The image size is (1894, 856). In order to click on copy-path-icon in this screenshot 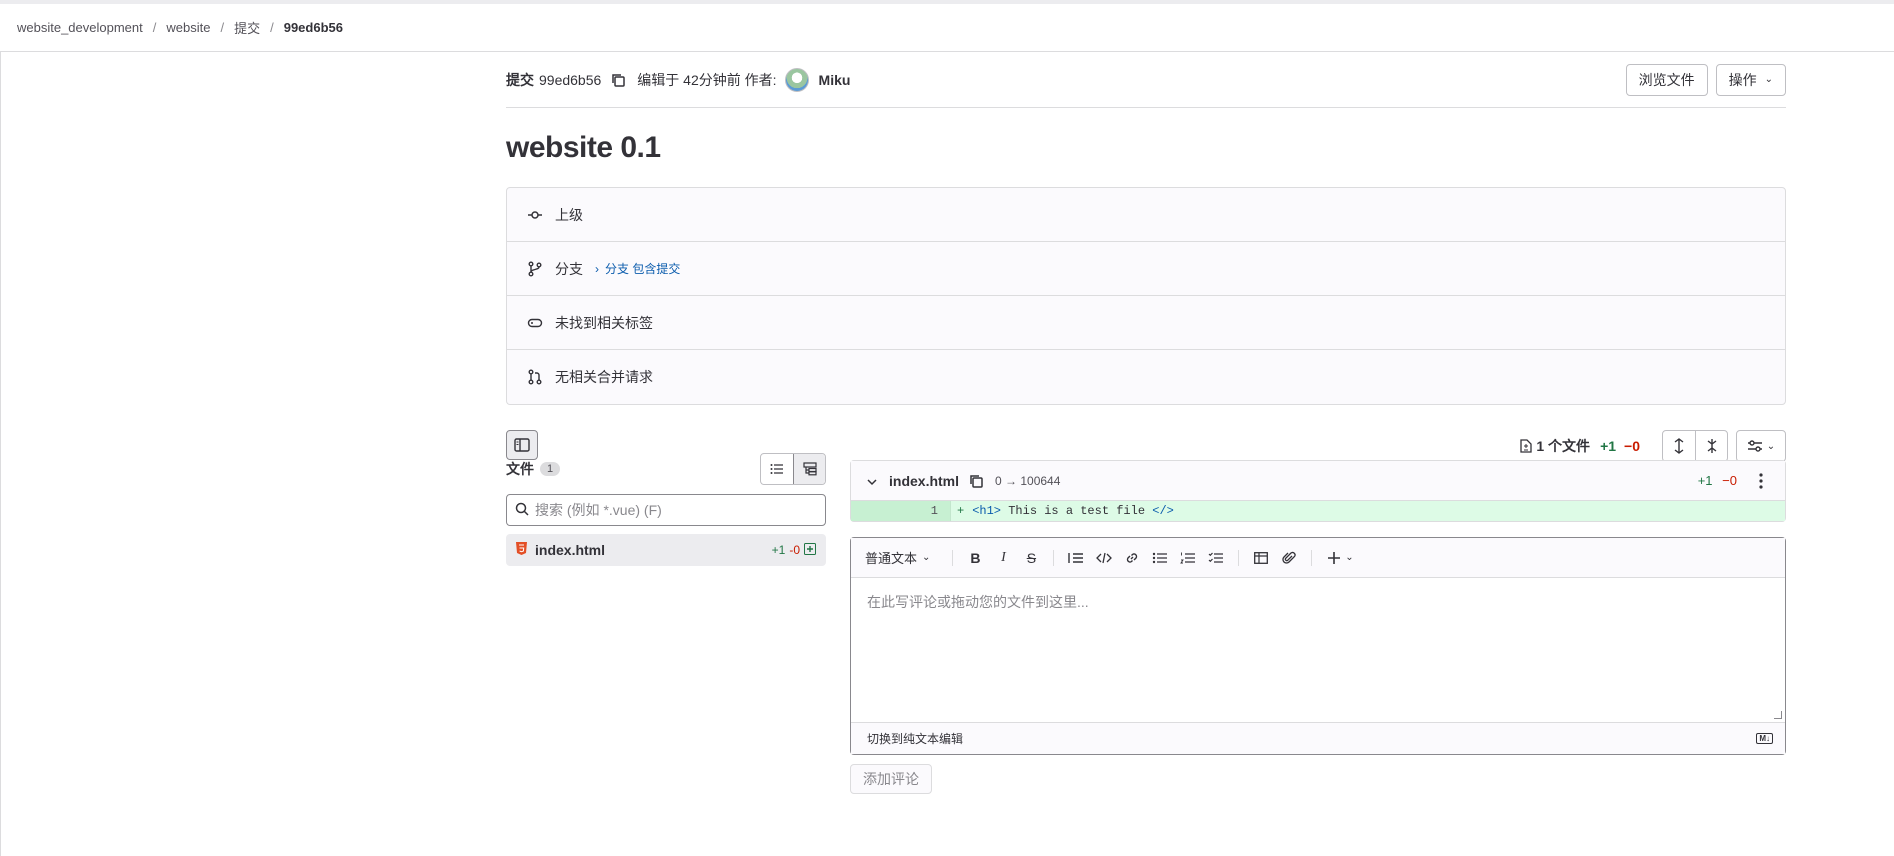, I will do `click(976, 481)`.